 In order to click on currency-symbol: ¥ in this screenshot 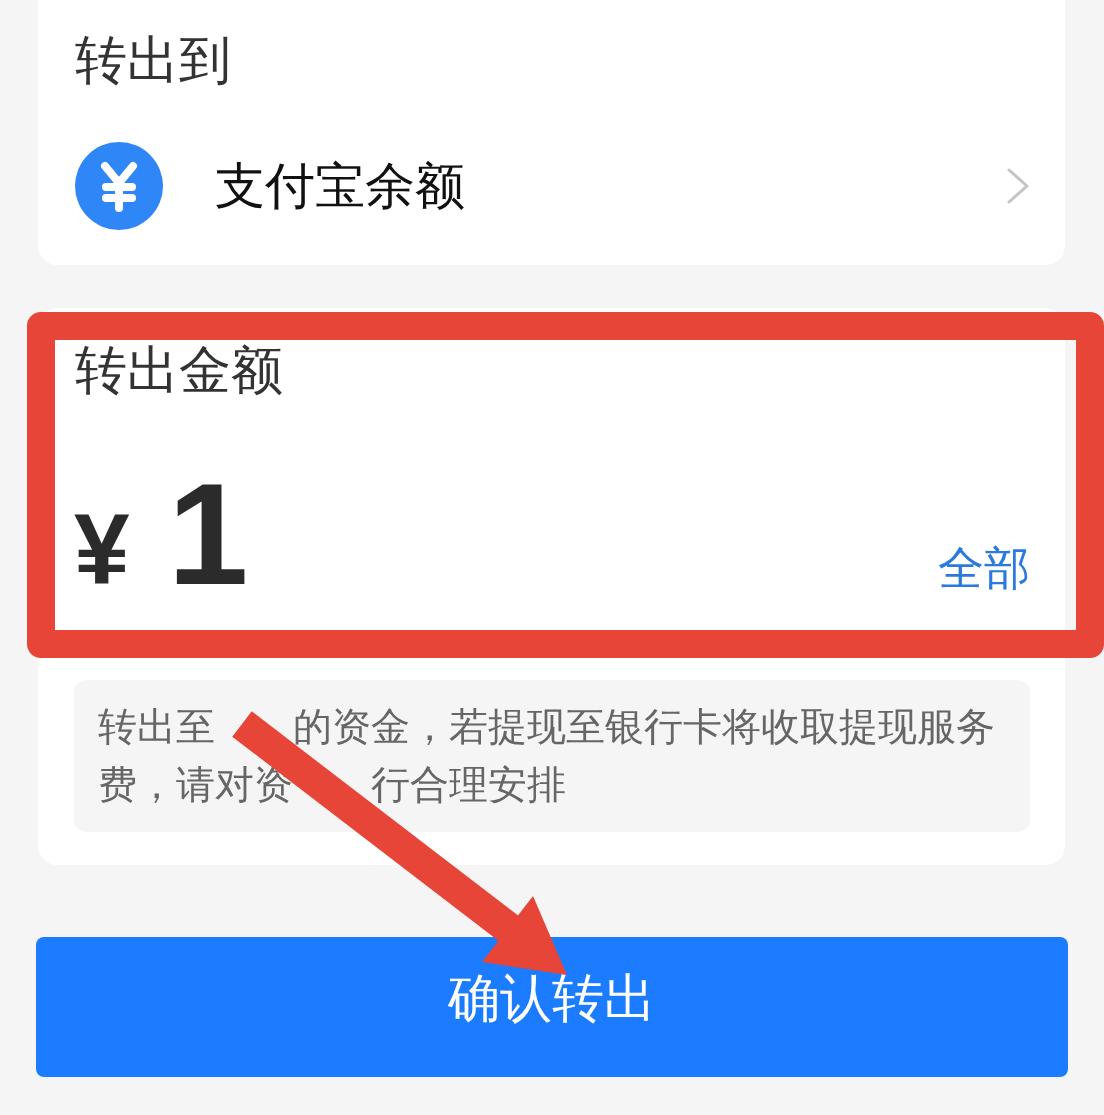, I will do `click(102, 549)`.